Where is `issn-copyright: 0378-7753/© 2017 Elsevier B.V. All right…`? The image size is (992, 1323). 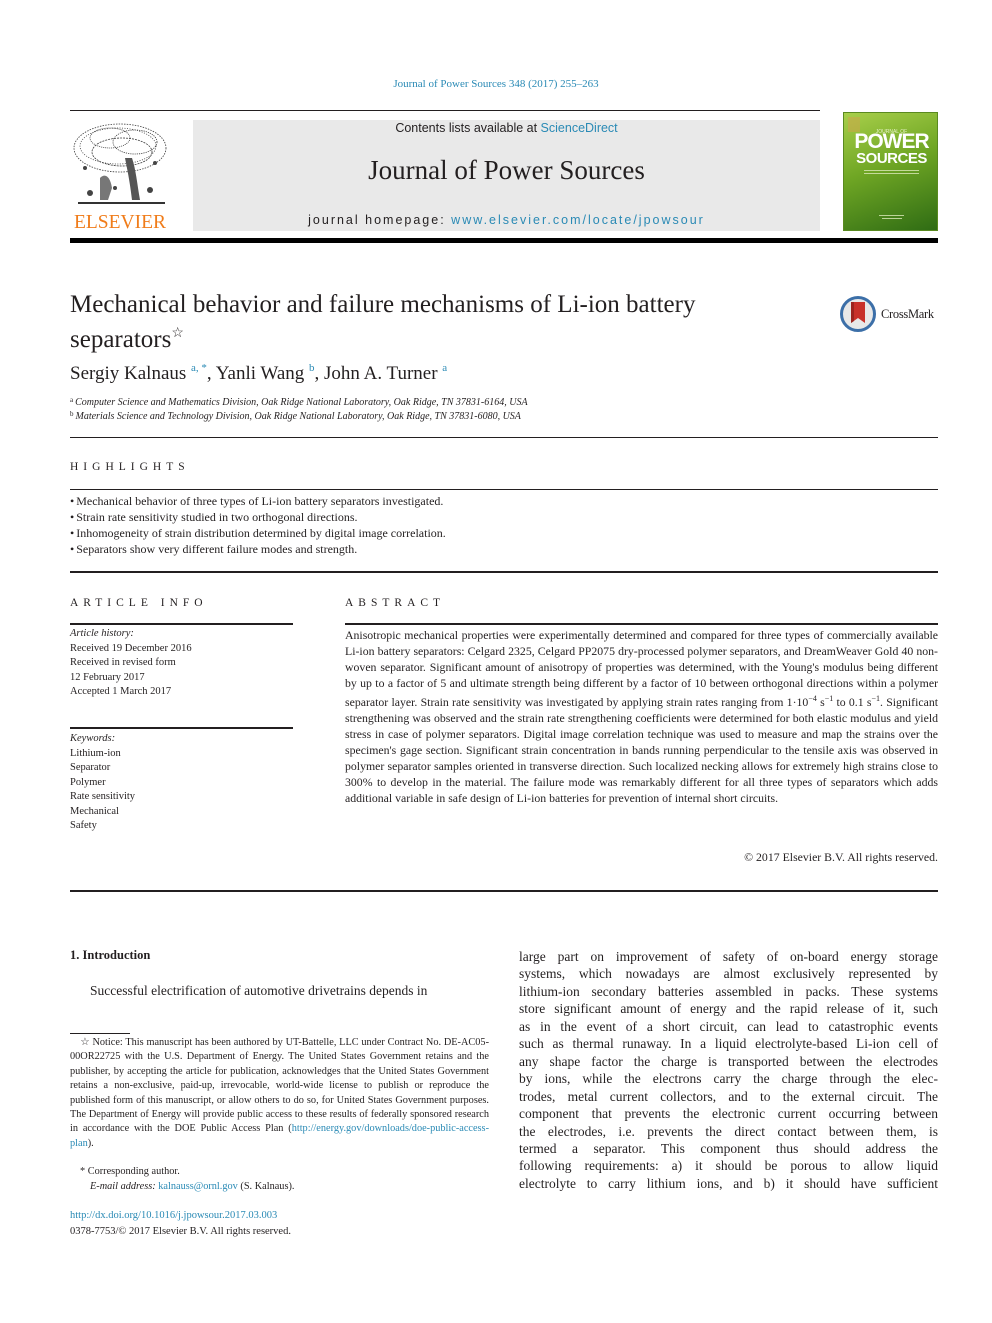 issn-copyright: 0378-7753/© 2017 Elsevier B.V. All right… is located at coordinates (180, 1231).